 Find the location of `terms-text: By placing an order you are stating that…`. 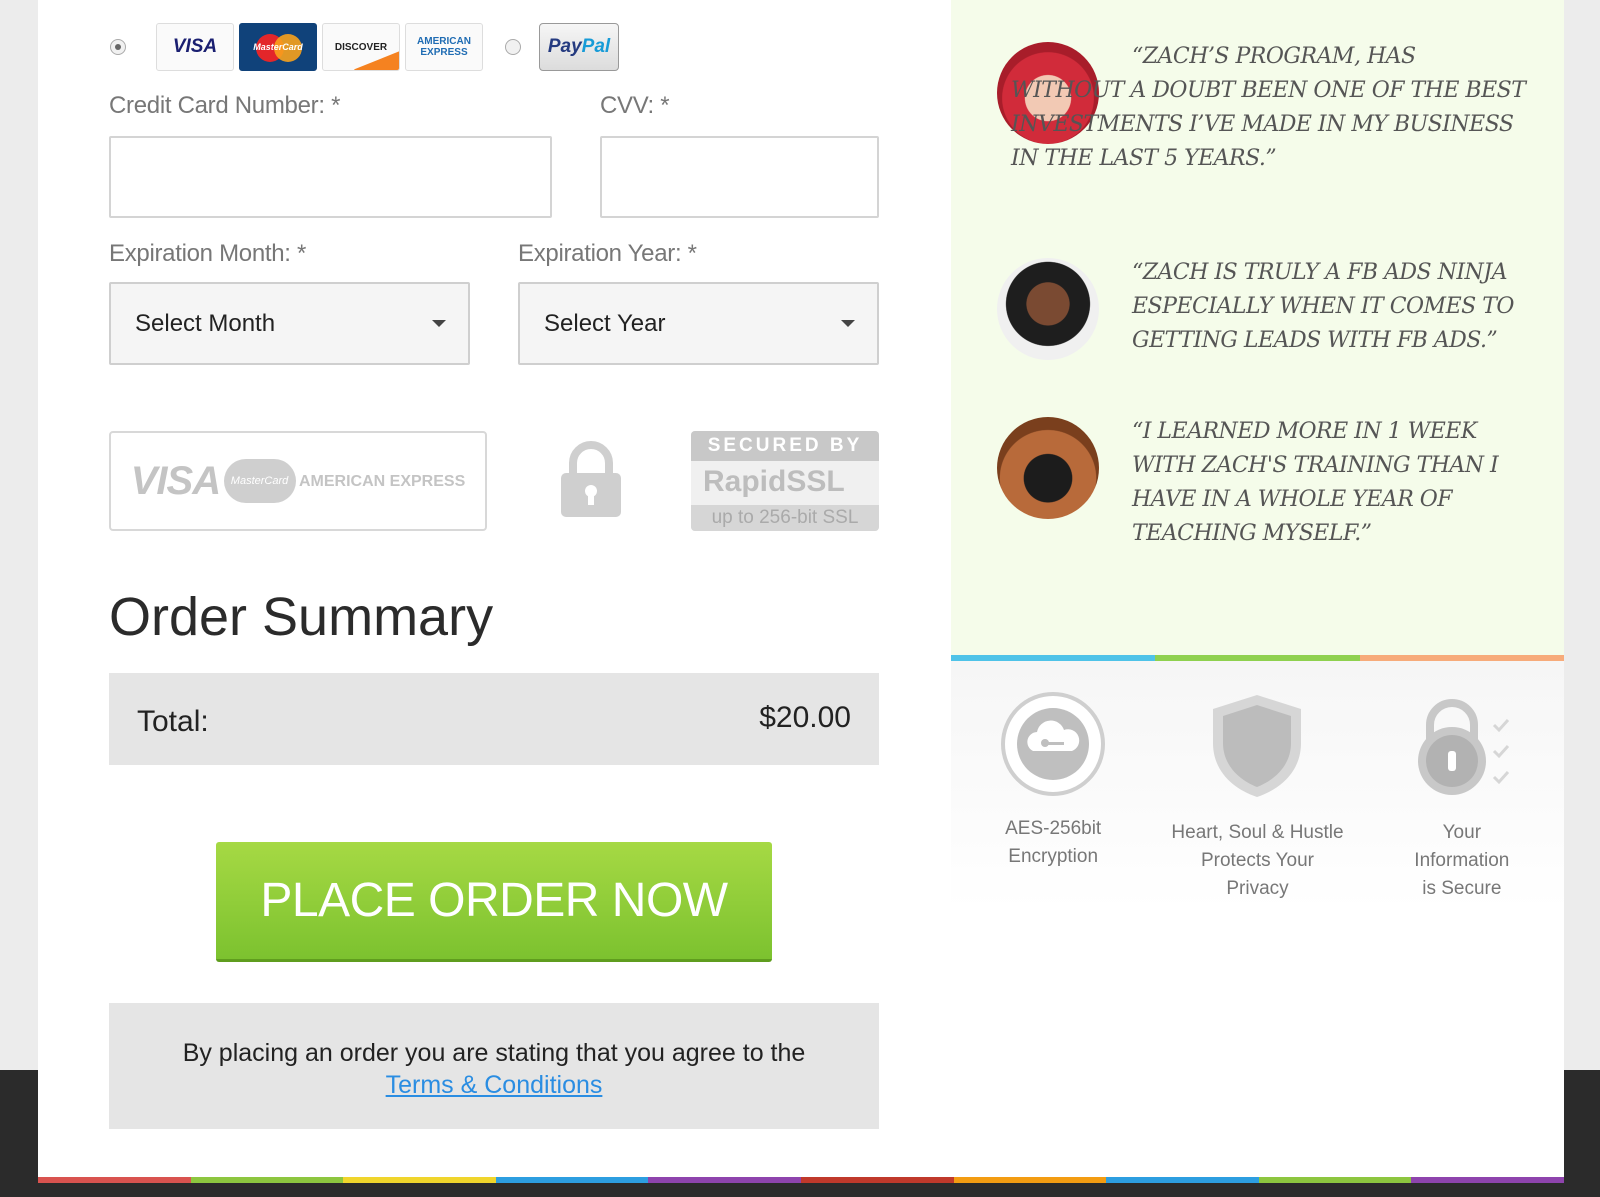

terms-text: By placing an order you are stating that… is located at coordinates (494, 1053).